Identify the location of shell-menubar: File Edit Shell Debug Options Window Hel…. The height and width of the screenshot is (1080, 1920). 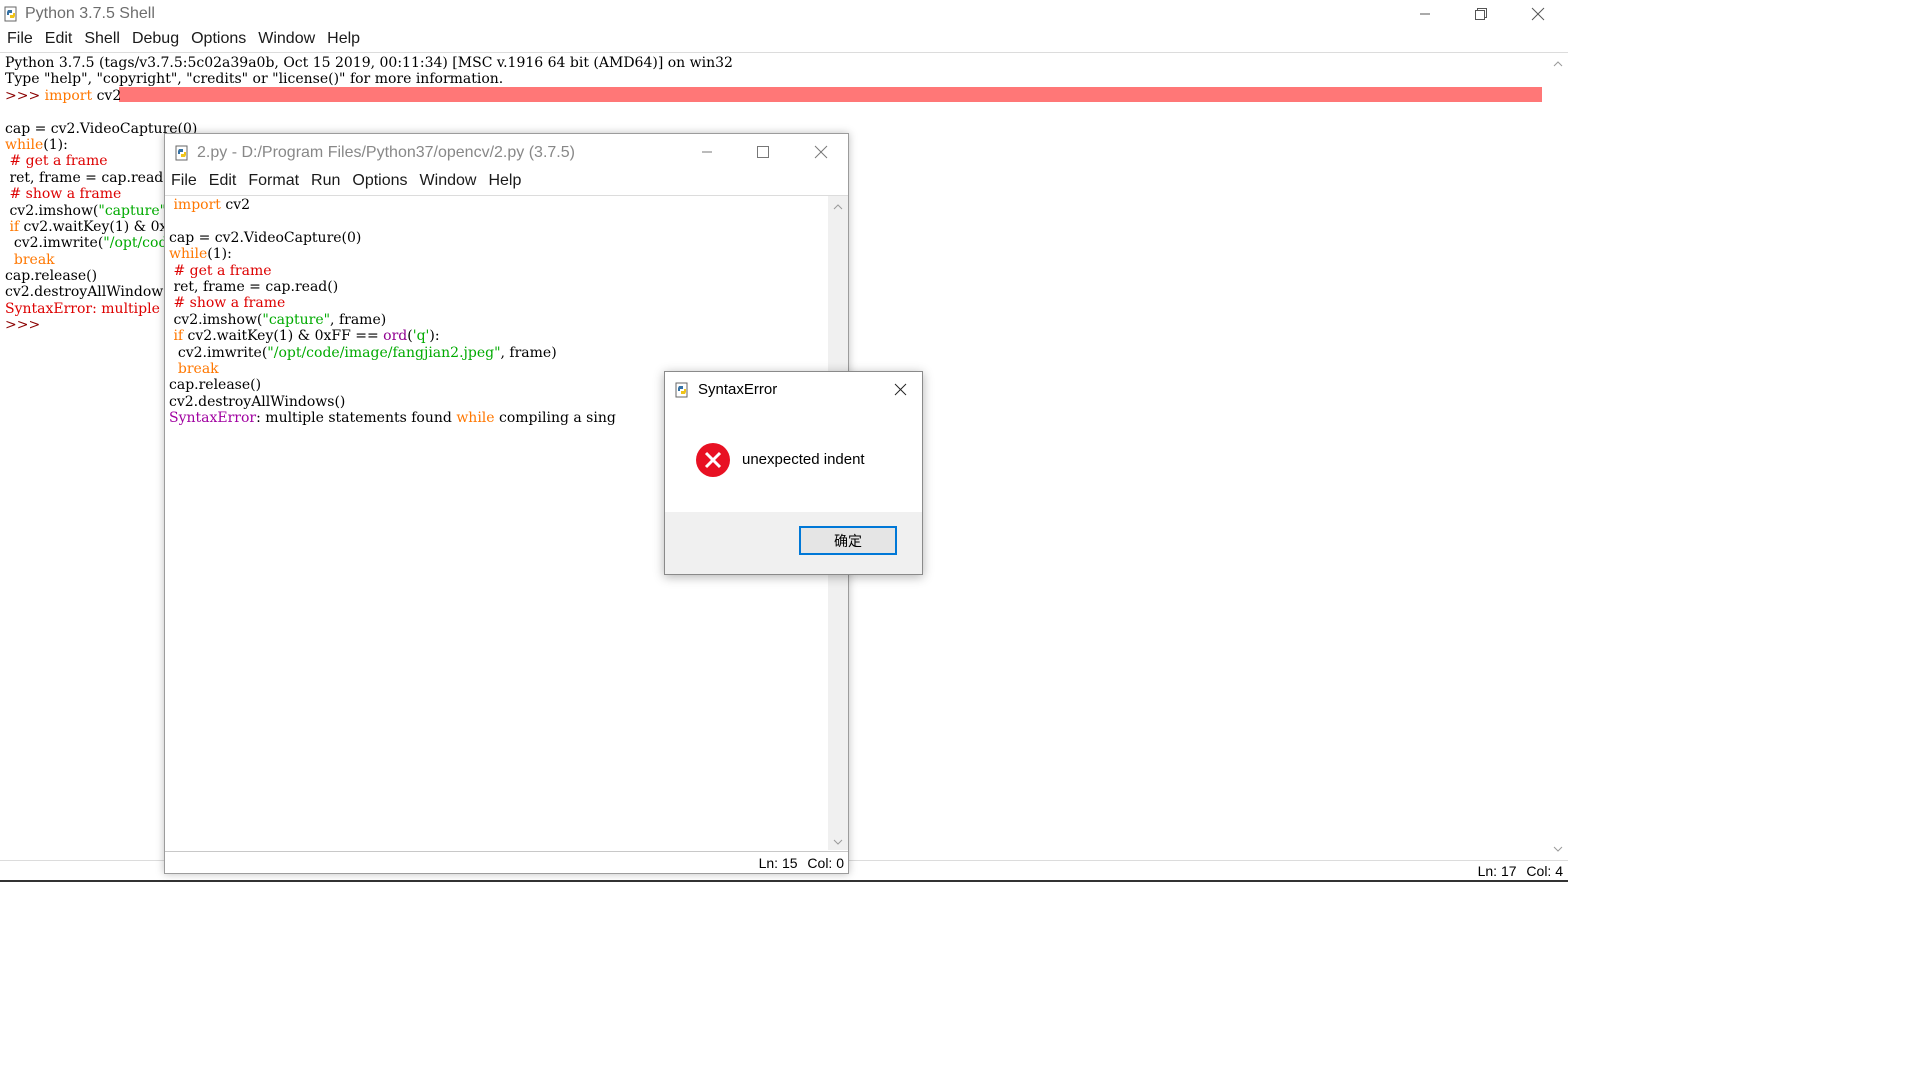
(784, 40).